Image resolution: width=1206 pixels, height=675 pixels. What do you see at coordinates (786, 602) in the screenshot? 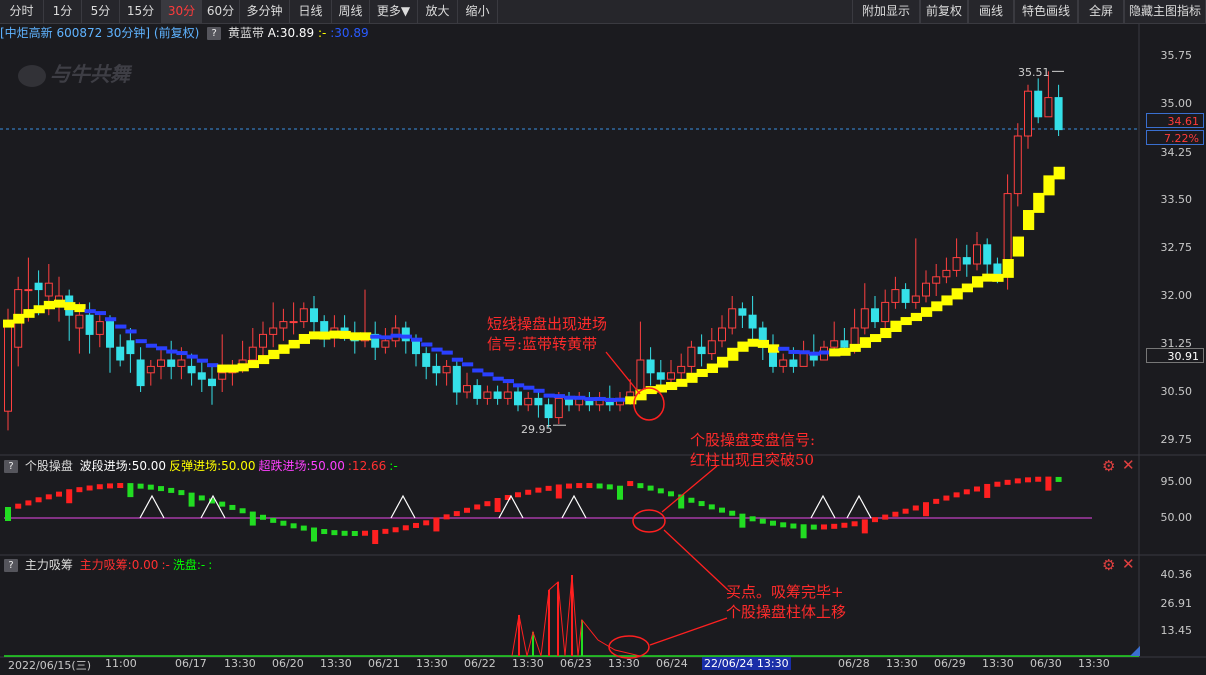
I see `annotation-buy-point: 买点。吸筹完毕+ 个股操盘柱体上移` at bounding box center [786, 602].